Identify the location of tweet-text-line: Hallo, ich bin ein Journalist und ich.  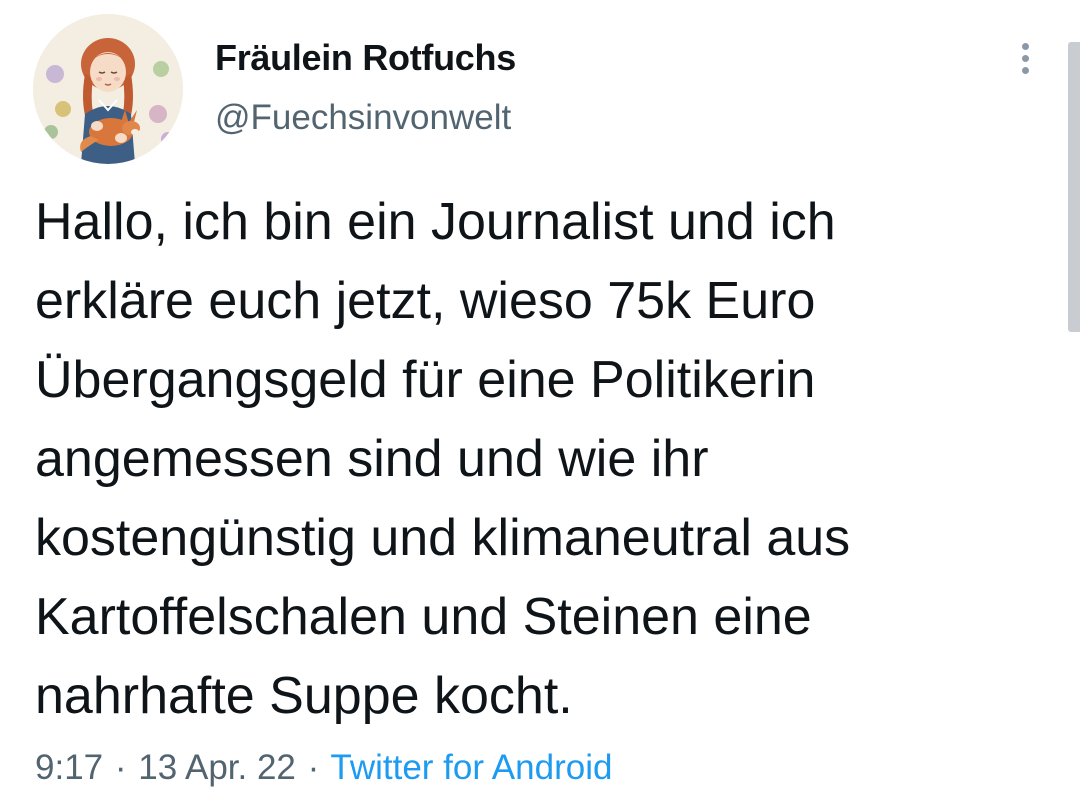
(435, 222).